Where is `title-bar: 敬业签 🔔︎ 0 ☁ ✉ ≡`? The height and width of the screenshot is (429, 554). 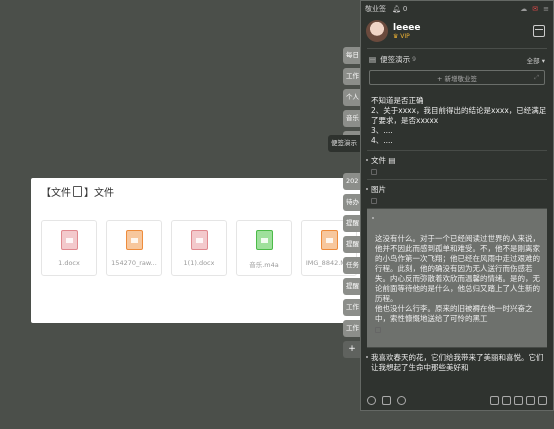 title-bar: 敬业签 🔔︎ 0 ☁ ✉ ≡ is located at coordinates (457, 8).